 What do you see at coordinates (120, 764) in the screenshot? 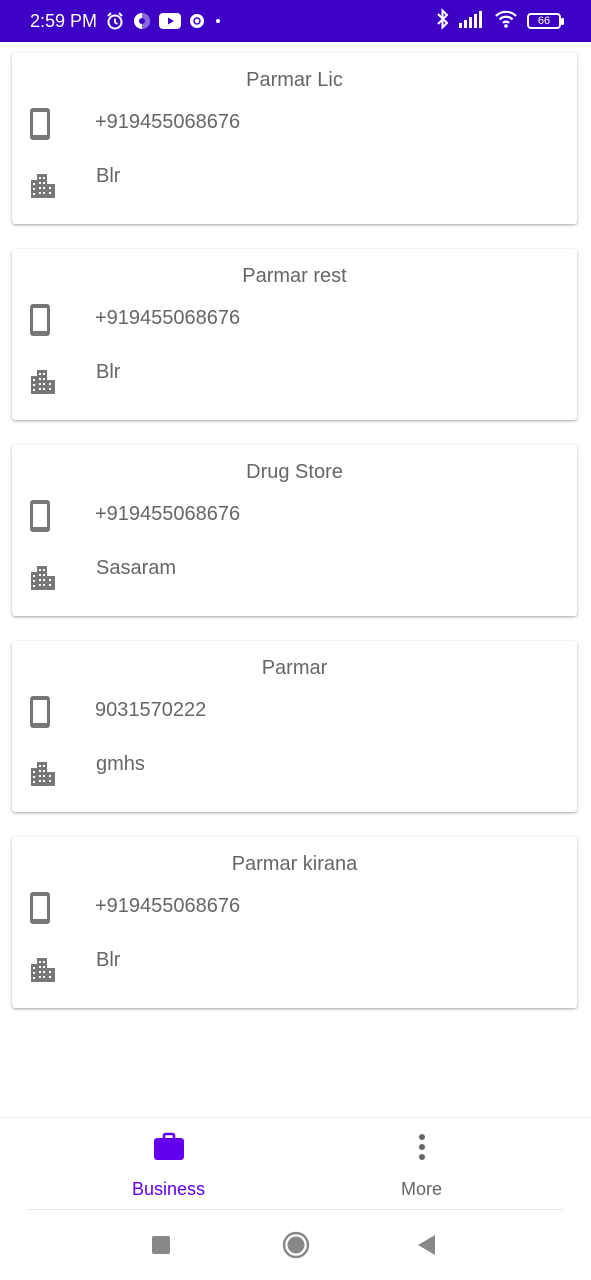
I see `contact-city: gmhs` at bounding box center [120, 764].